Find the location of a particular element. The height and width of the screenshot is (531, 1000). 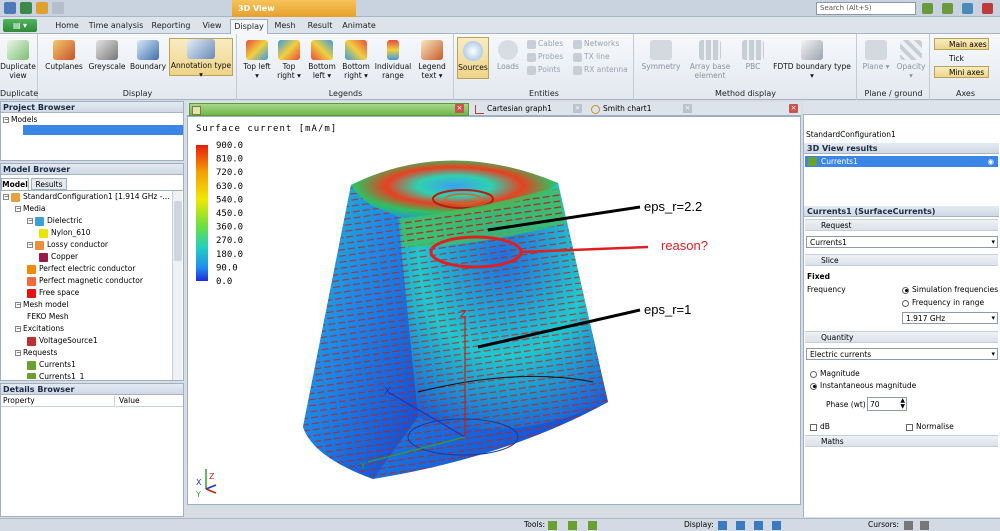

cables-button: Cables is located at coordinates (545, 44).